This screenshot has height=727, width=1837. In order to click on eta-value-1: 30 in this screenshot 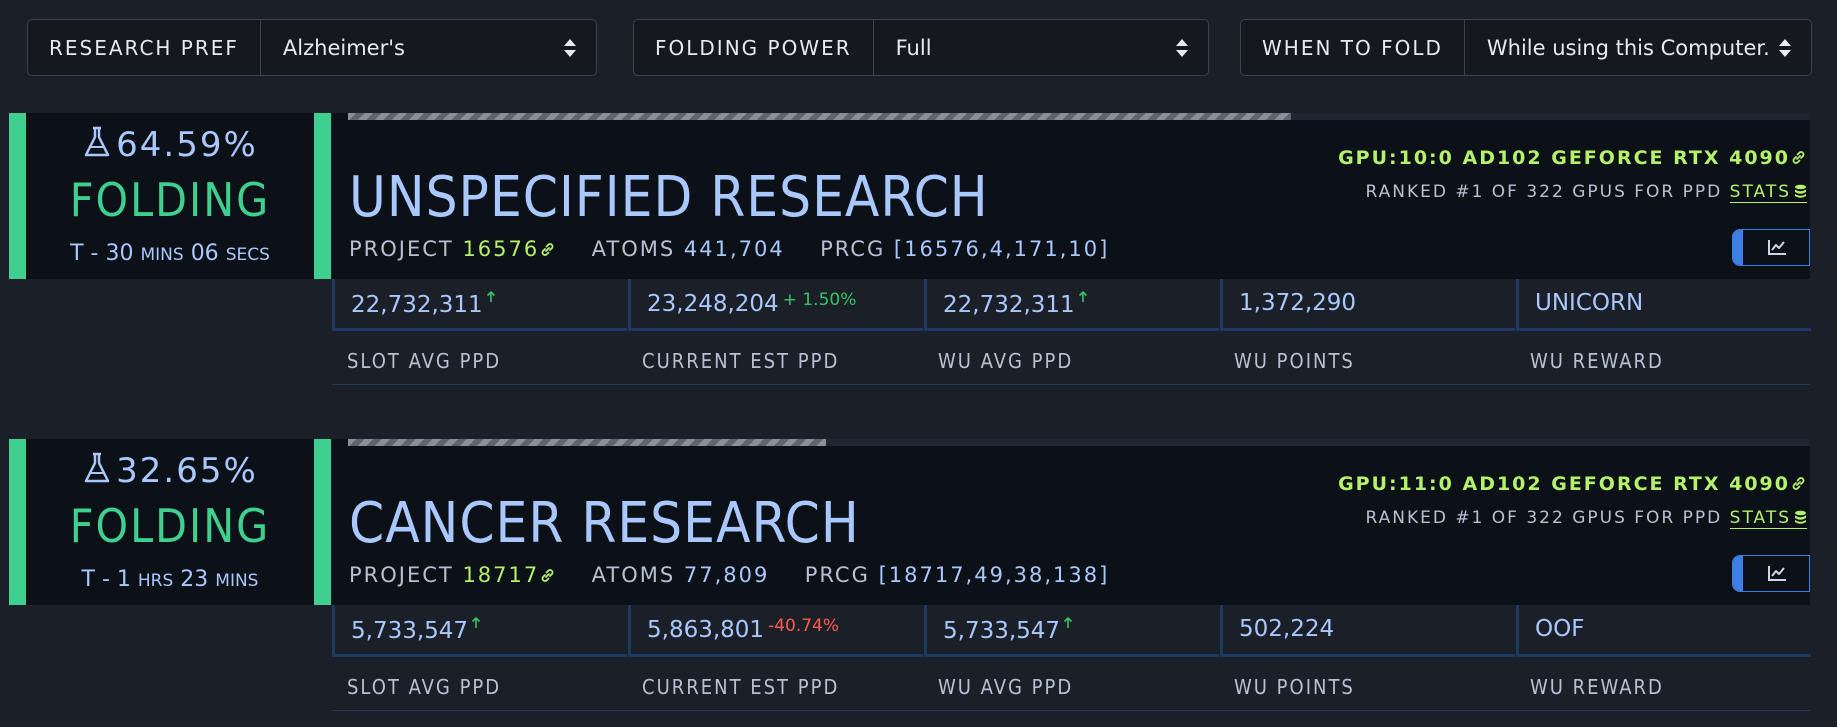, I will do `click(119, 253)`.